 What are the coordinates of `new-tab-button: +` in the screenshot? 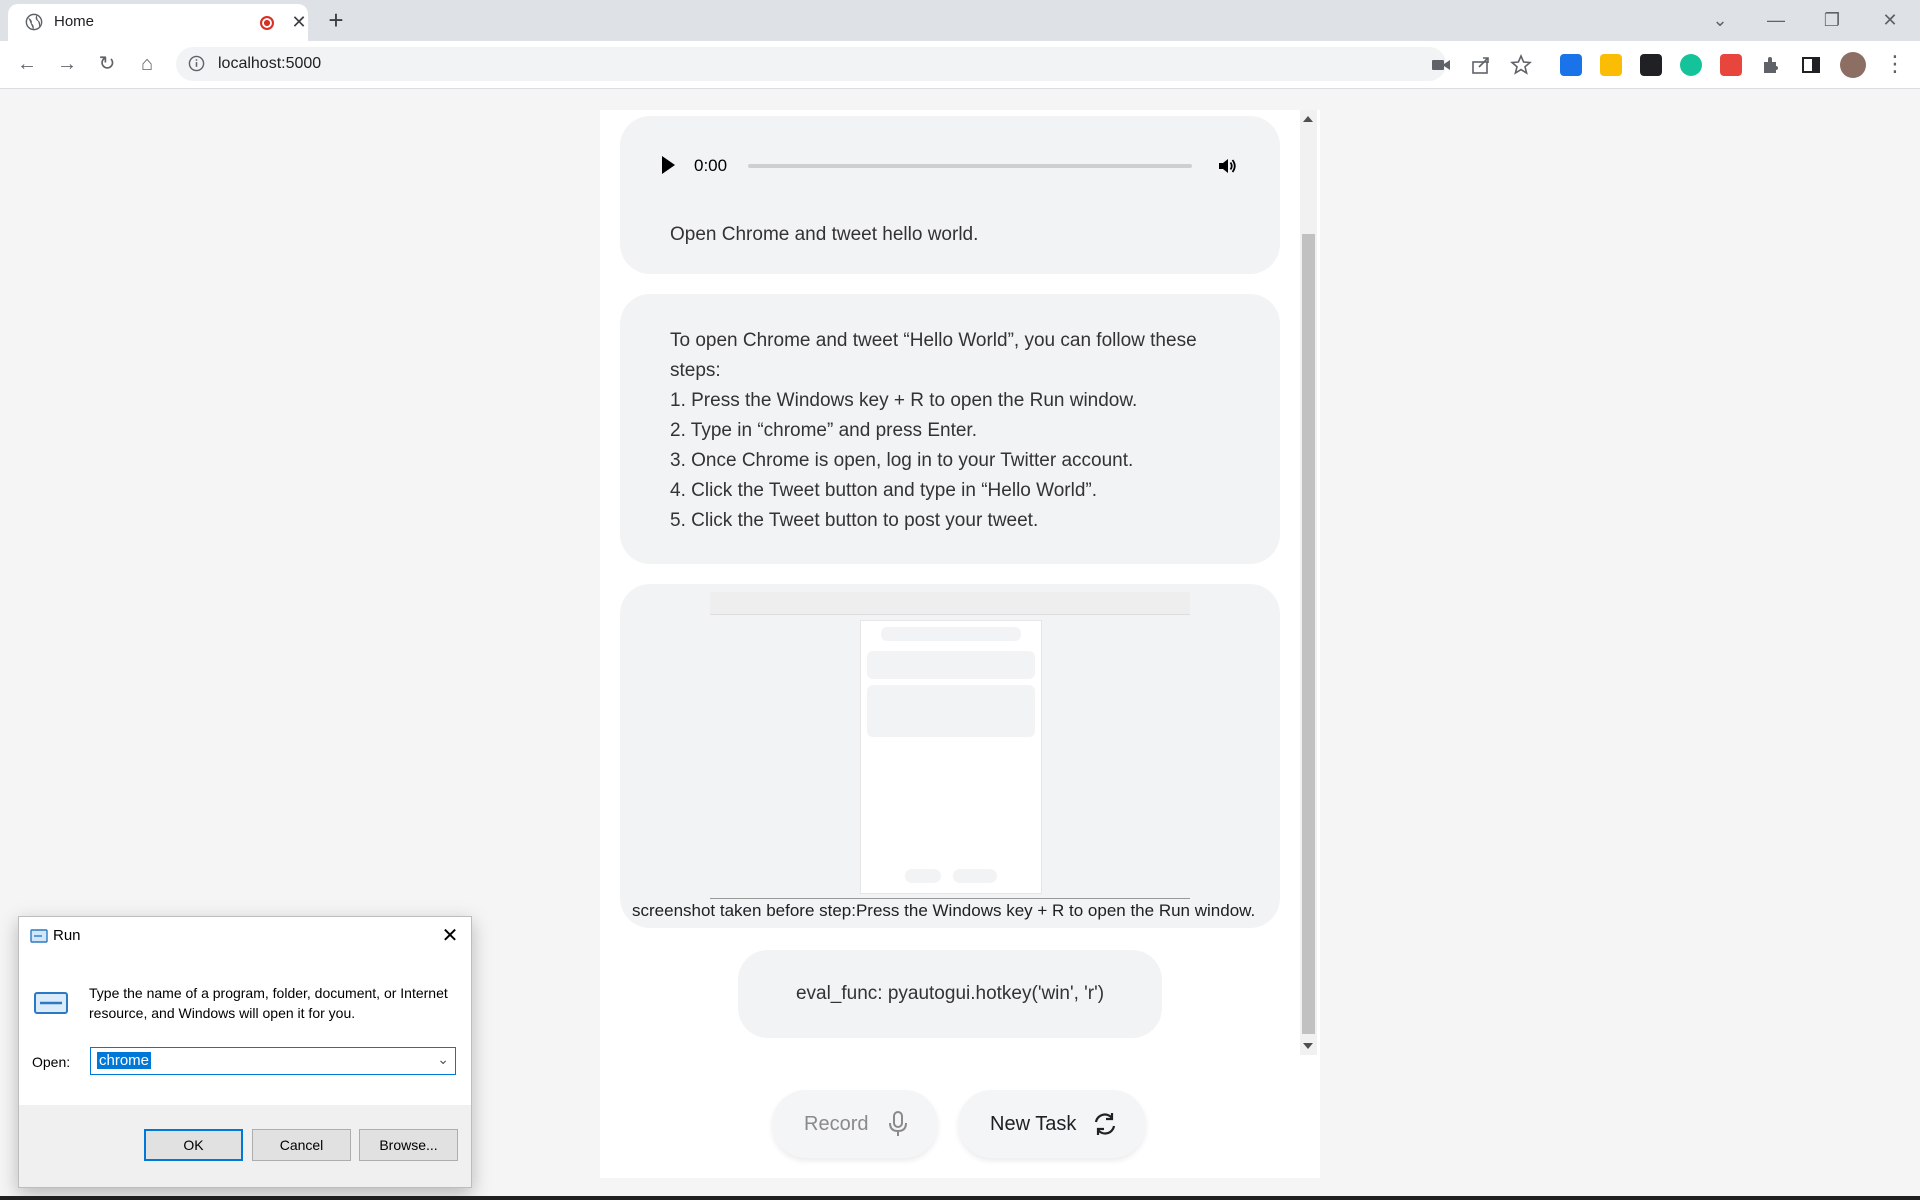 It's located at (336, 21).